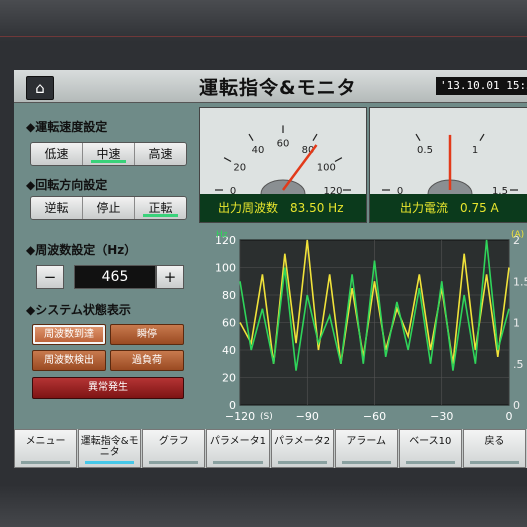  What do you see at coordinates (266, 417) in the screenshot?
I see `x-unit: (S)` at bounding box center [266, 417].